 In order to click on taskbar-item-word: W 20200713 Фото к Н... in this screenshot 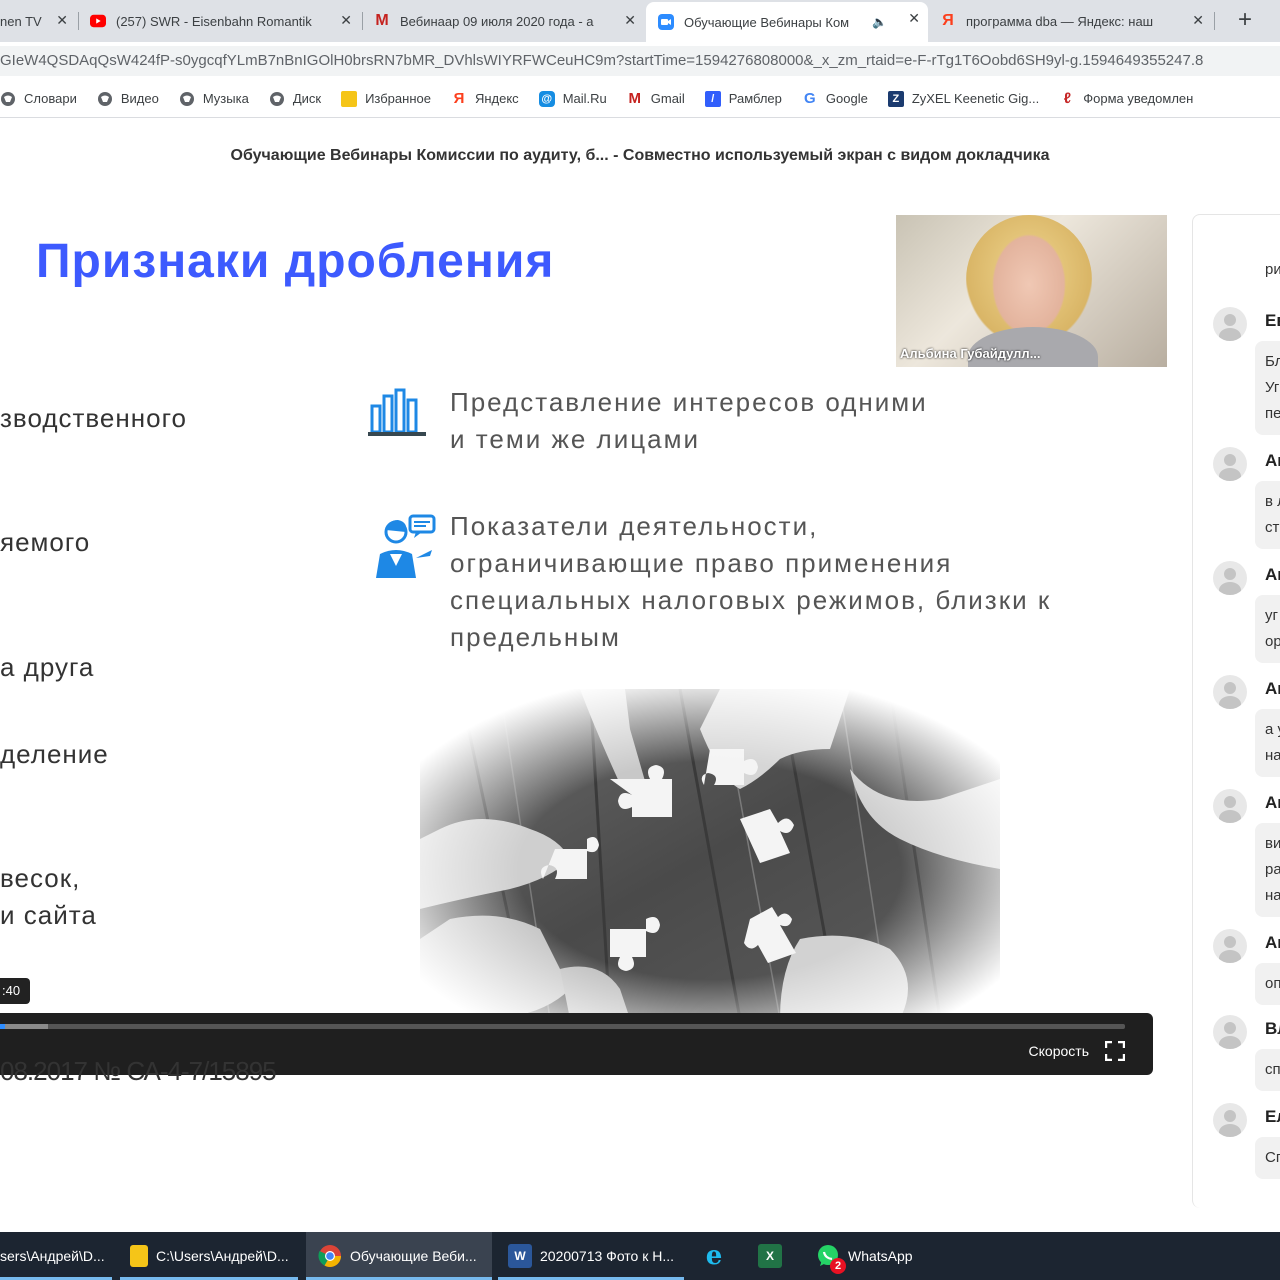, I will do `click(591, 1256)`.